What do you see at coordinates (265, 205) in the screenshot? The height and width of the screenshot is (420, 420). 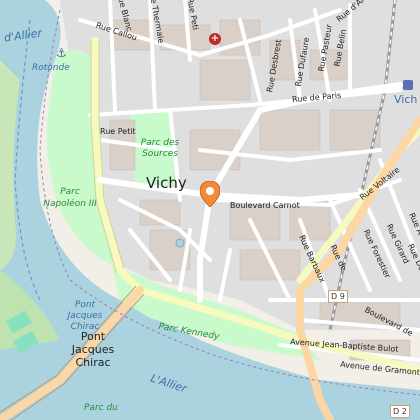 I see `street-label-carnot: Boulevard Carnot` at bounding box center [265, 205].